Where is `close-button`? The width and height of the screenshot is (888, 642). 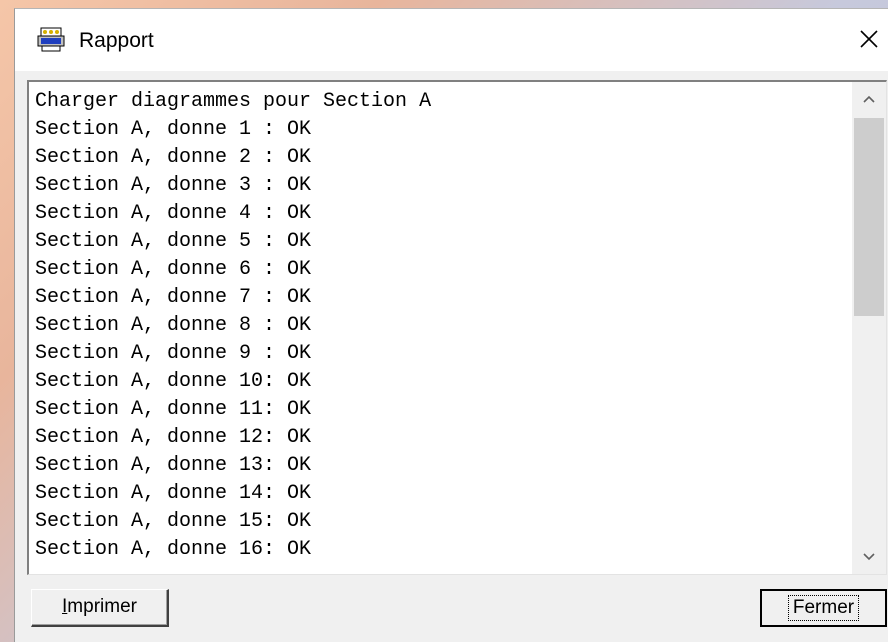
close-button is located at coordinates (868, 39).